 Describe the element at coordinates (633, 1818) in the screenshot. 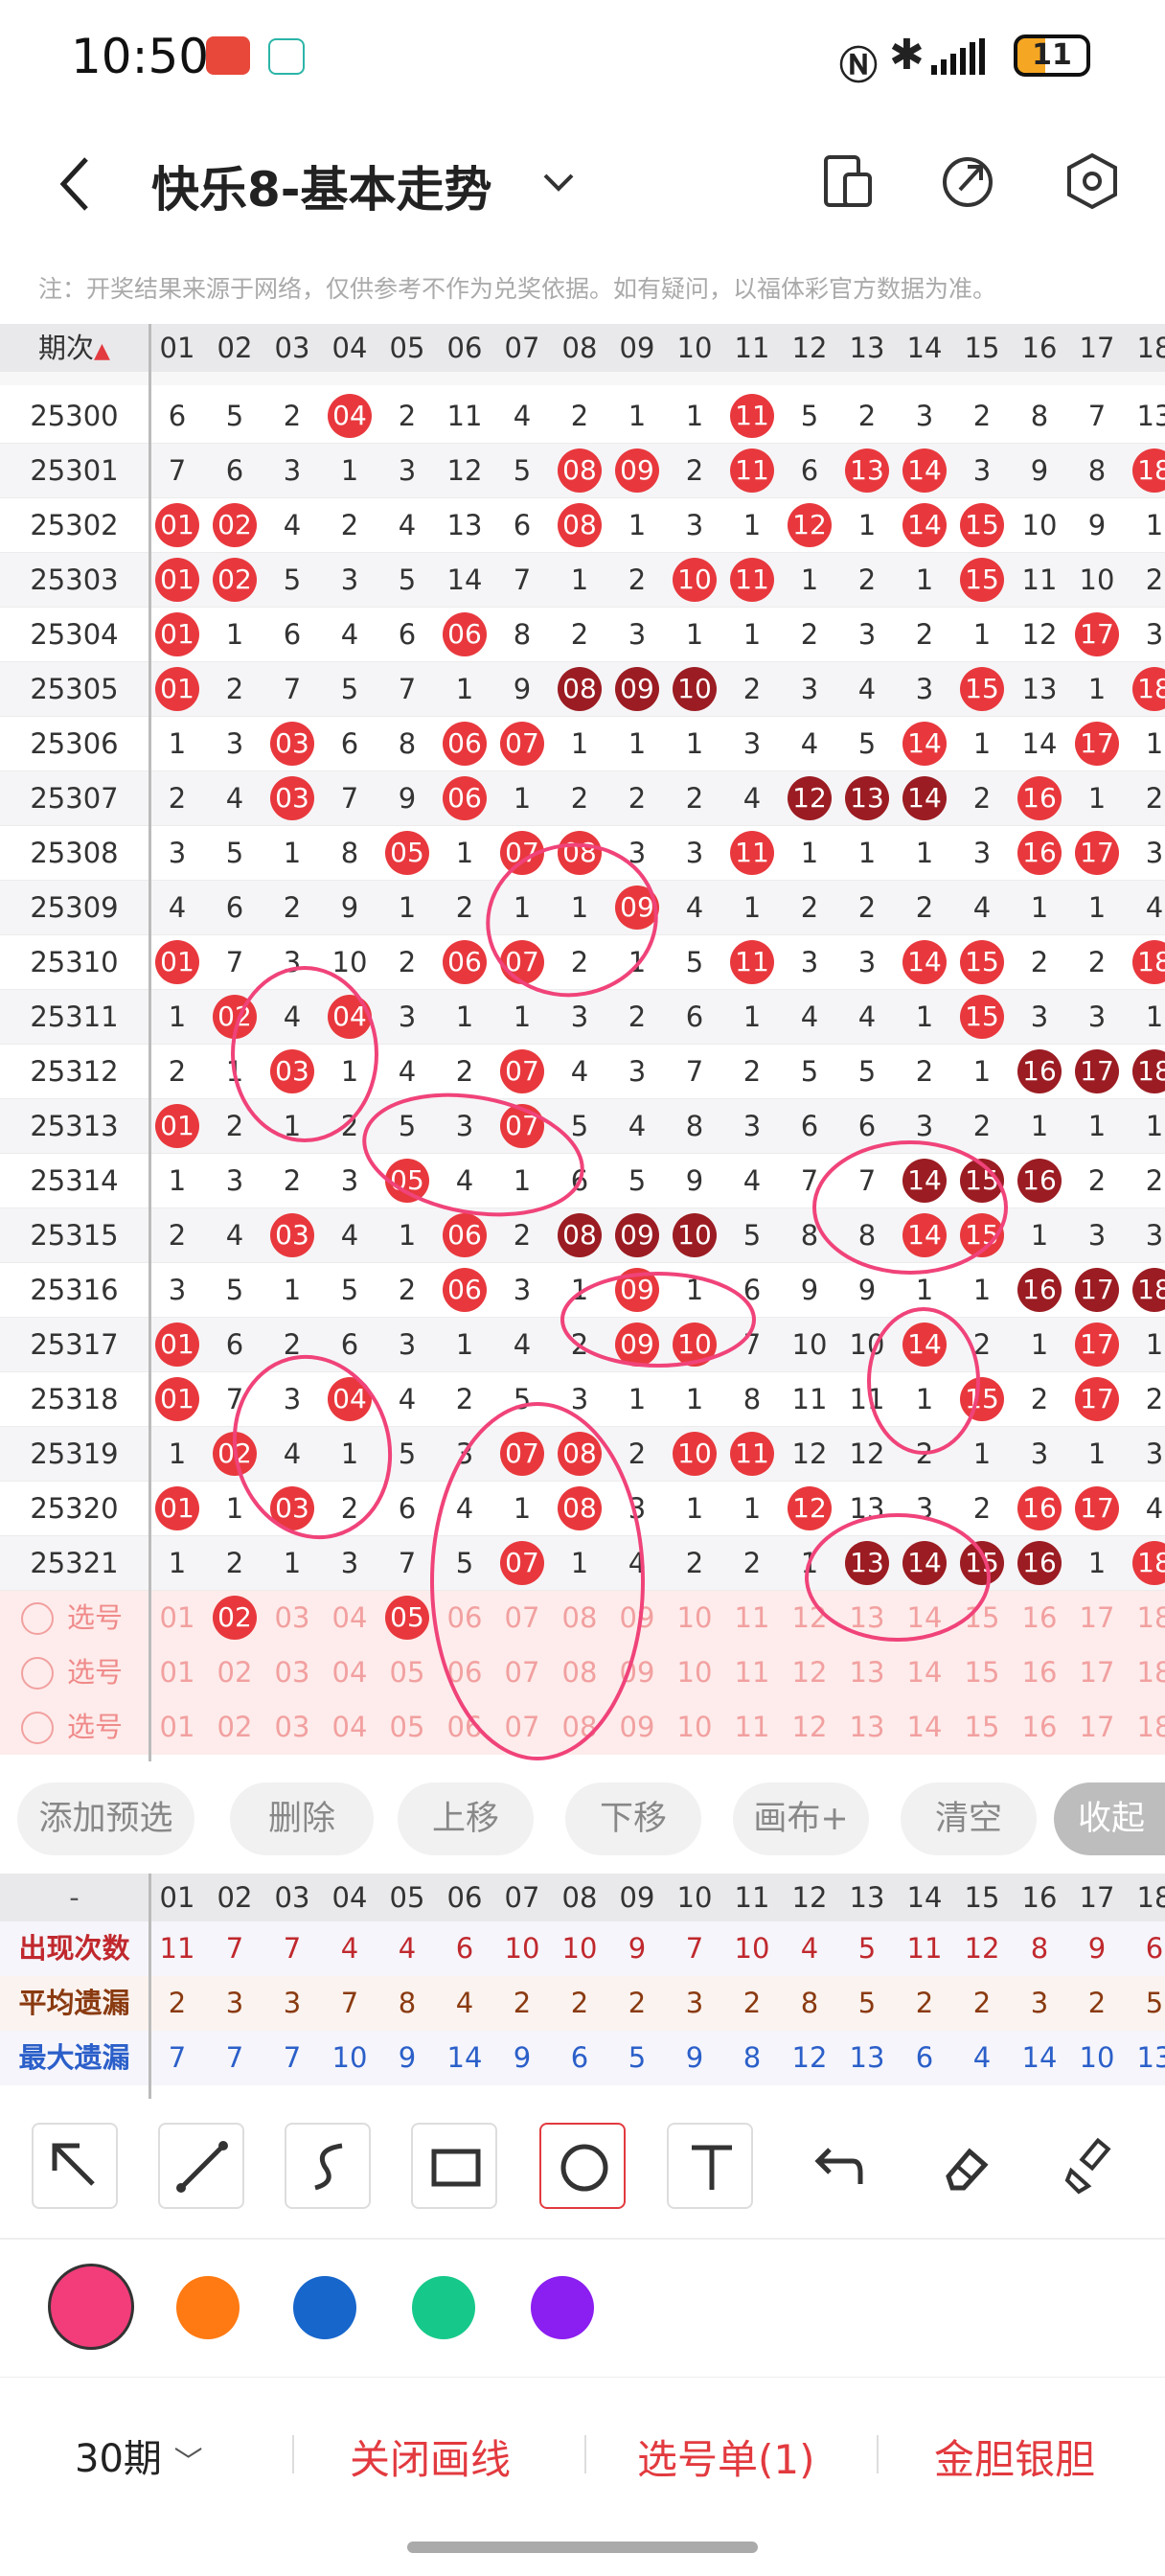

I see `action-button: 下移` at that location.